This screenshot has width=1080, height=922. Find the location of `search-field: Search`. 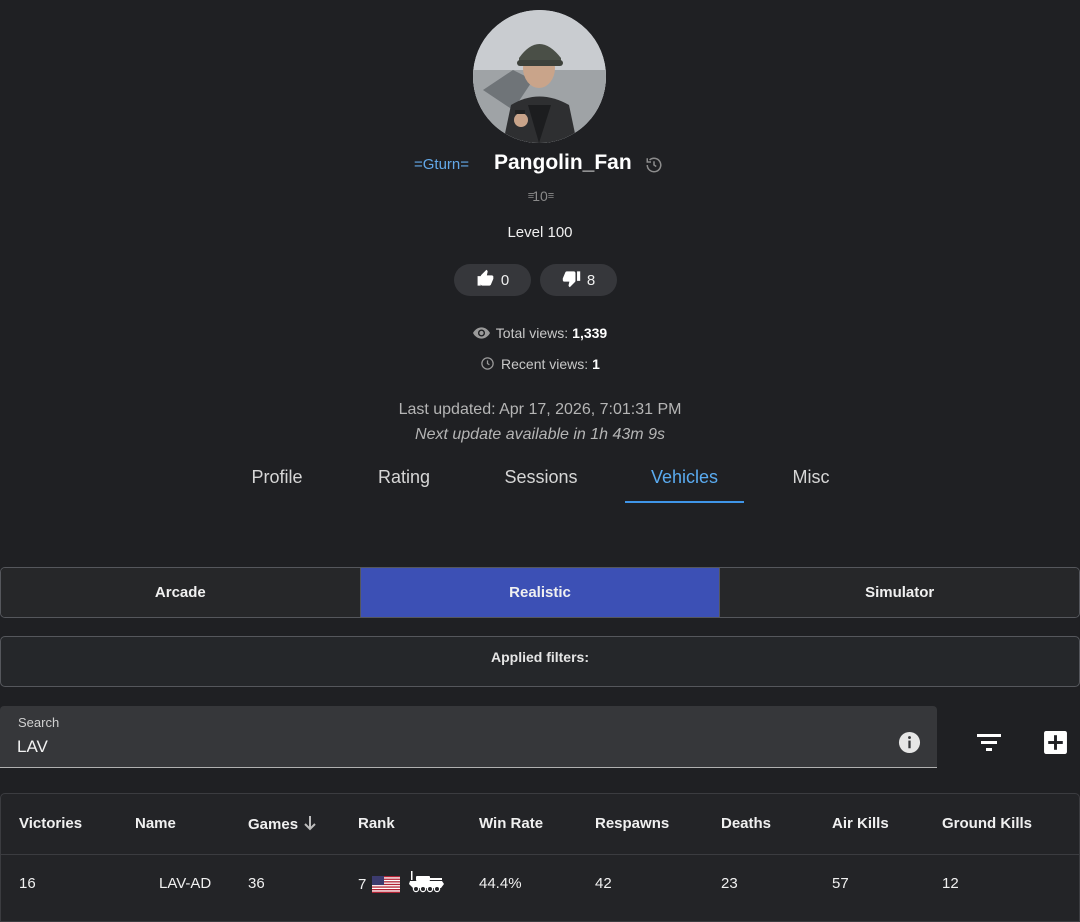

search-field: Search is located at coordinates (468, 737).